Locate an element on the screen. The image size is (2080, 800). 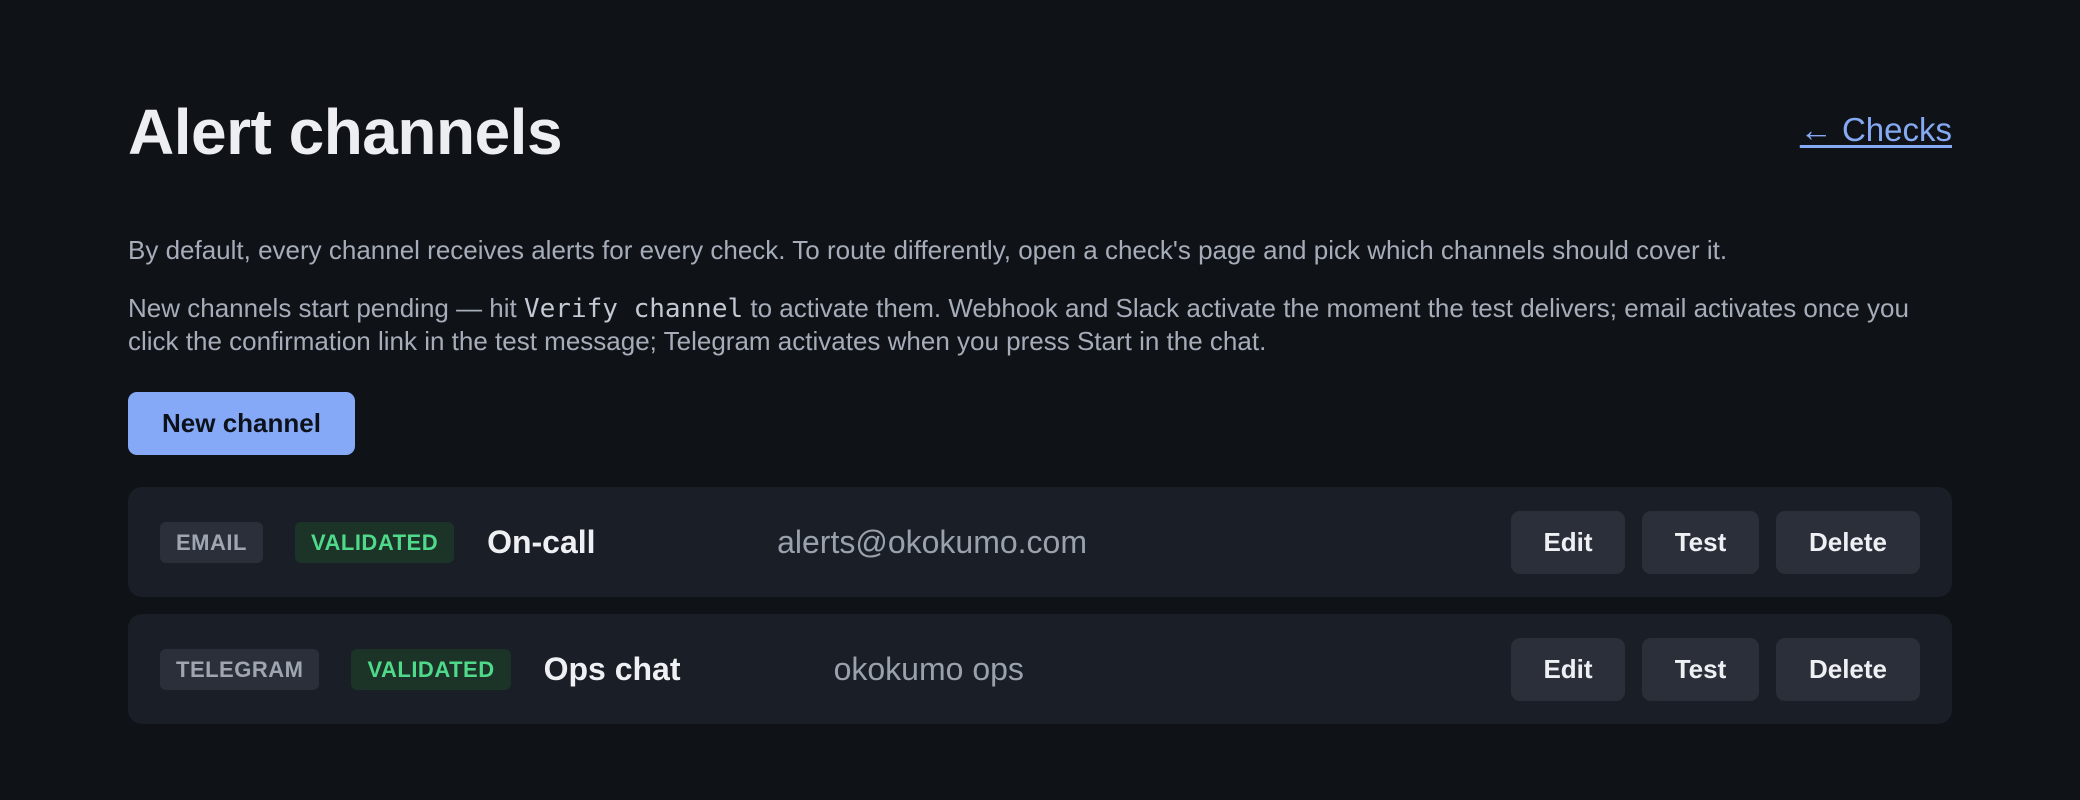
intro-verify-text-before: New channels start pending — hit is located at coordinates (326, 308).